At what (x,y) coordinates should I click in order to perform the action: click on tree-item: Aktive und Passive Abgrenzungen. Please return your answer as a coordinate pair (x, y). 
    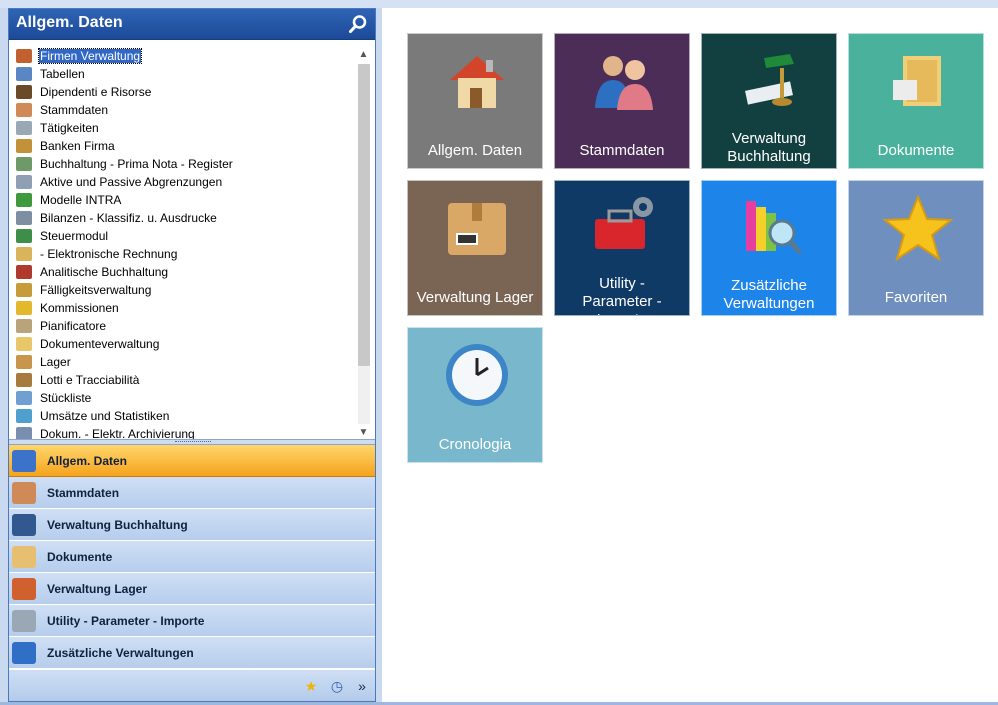
    Looking at the image, I should click on (183, 182).